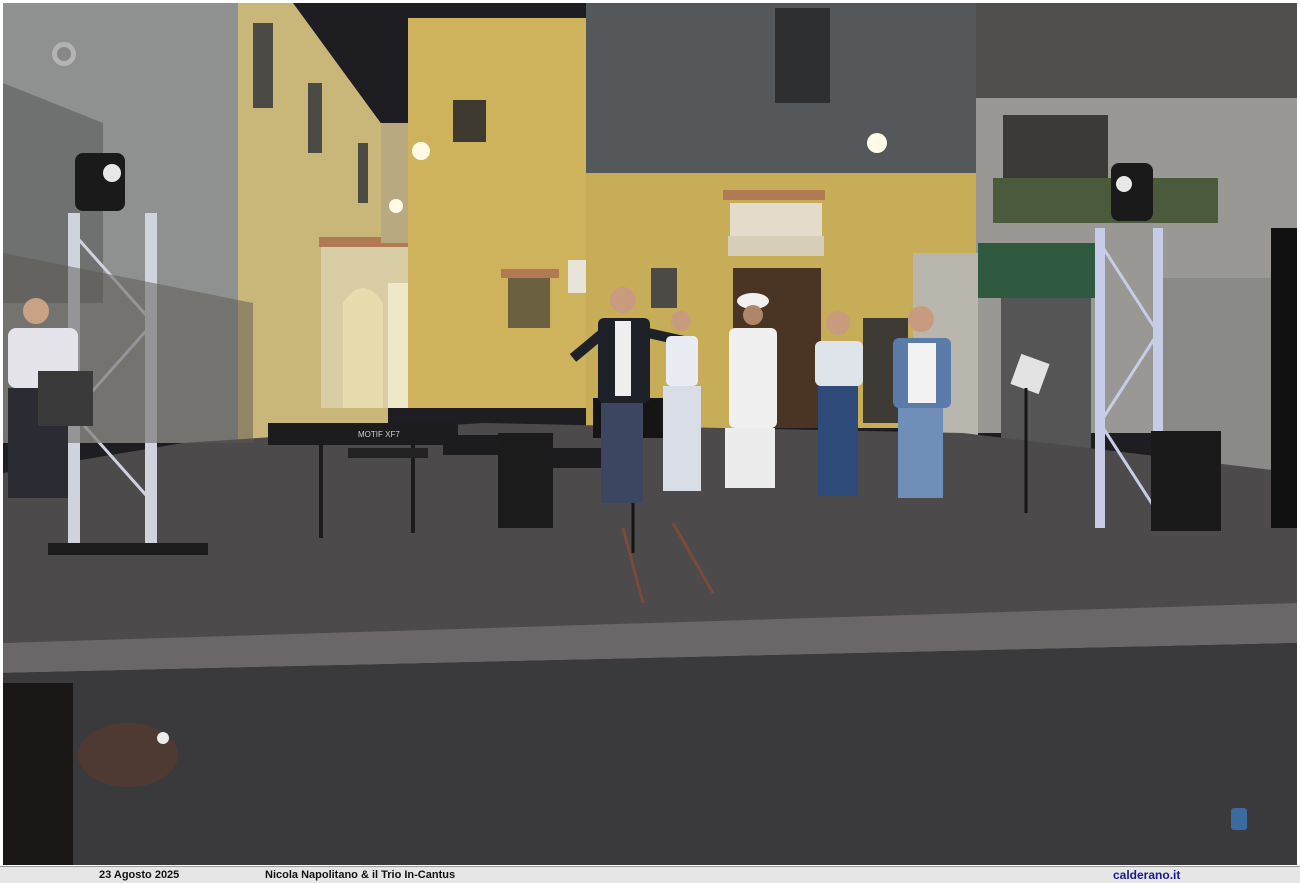 The image size is (1300, 883). I want to click on green-awning, so click(1038, 270).